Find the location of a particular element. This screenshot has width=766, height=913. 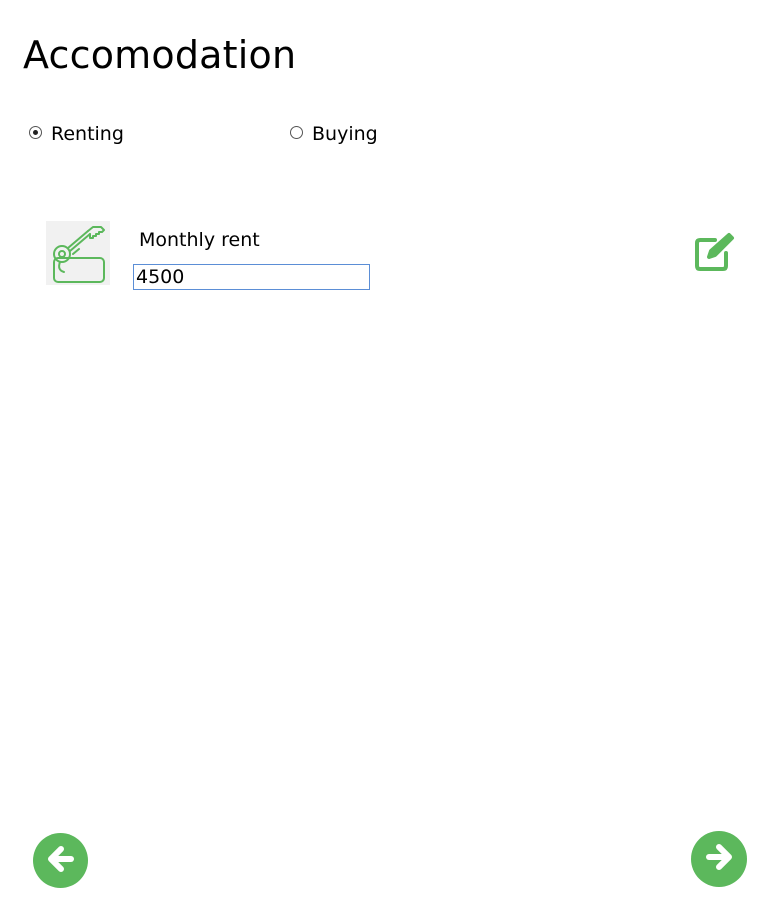

radio-renting: Renting is located at coordinates (76, 134).